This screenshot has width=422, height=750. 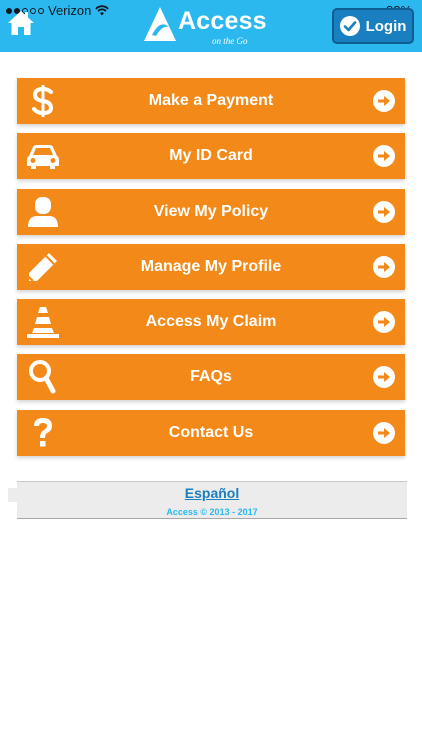 I want to click on logo-triangle-icon, so click(x=160, y=24).